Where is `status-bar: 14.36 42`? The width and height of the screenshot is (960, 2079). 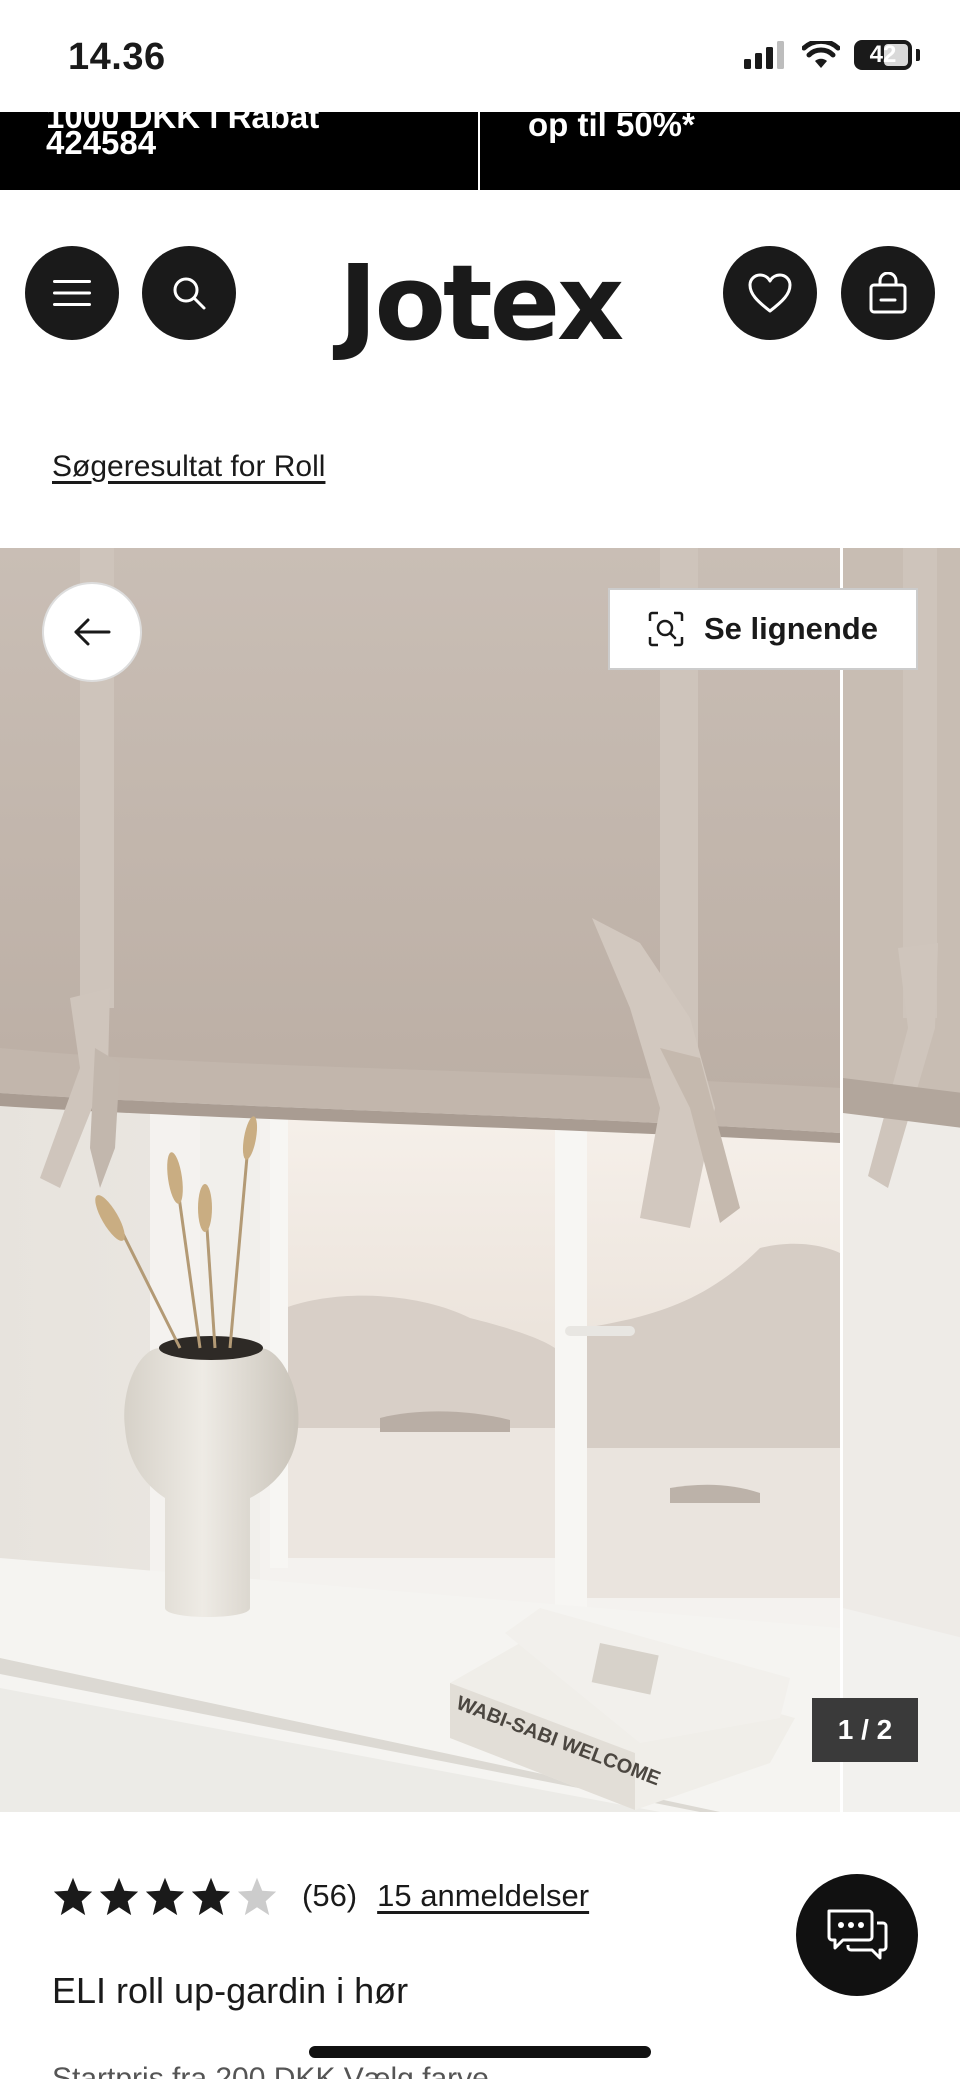 status-bar: 14.36 42 is located at coordinates (480, 56).